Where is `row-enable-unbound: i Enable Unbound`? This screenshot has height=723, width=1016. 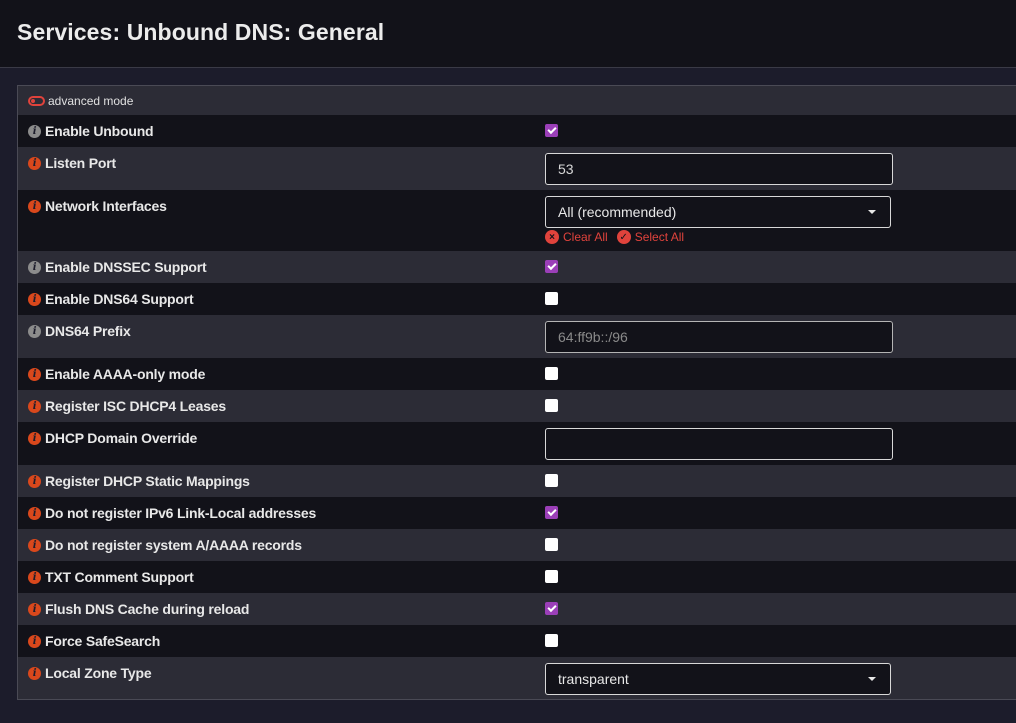
row-enable-unbound: i Enable Unbound is located at coordinates (517, 131).